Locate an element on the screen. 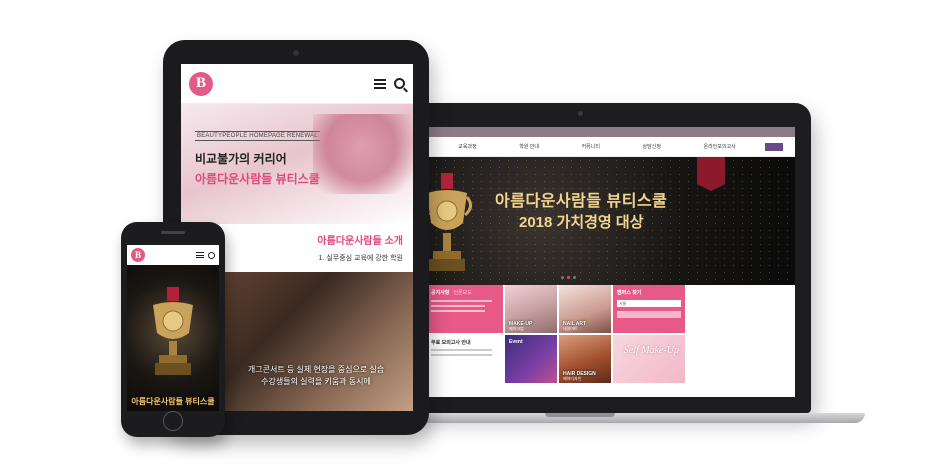 This screenshot has width=940, height=473. tablet-camera is located at coordinates (296, 53).